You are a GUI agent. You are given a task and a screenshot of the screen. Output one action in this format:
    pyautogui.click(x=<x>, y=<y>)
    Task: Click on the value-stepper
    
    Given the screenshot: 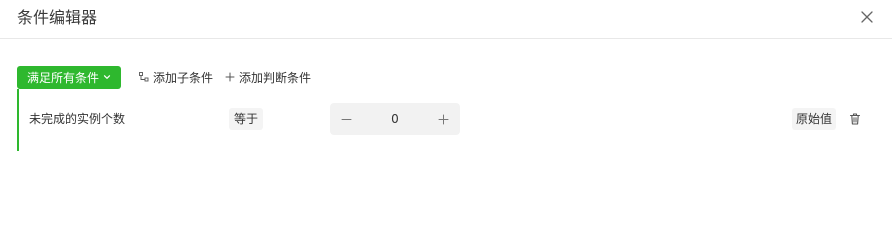 What is the action you would take?
    pyautogui.click(x=395, y=119)
    